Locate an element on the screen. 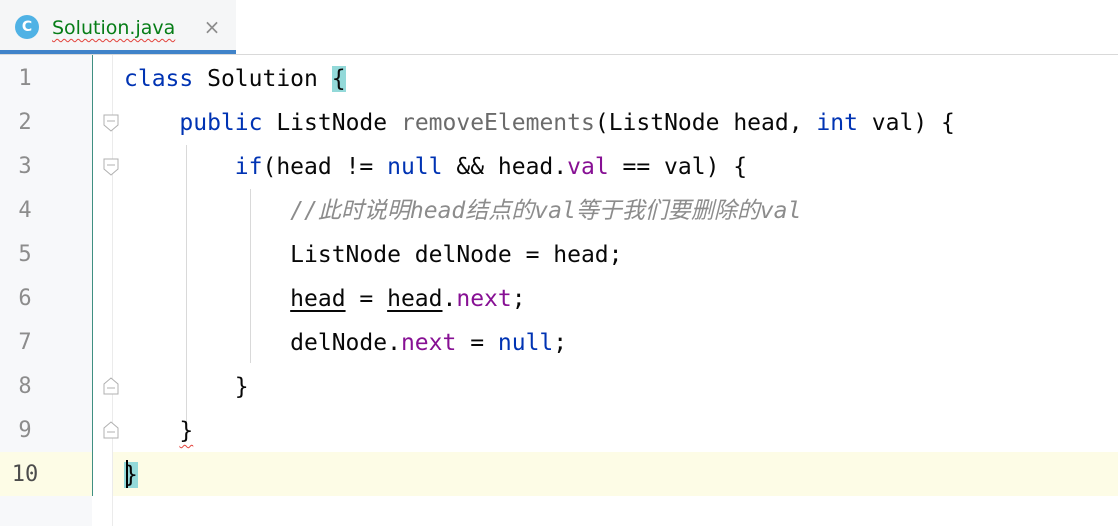 The image size is (1118, 526). statement: ListNode delNode = head; is located at coordinates (456, 255).